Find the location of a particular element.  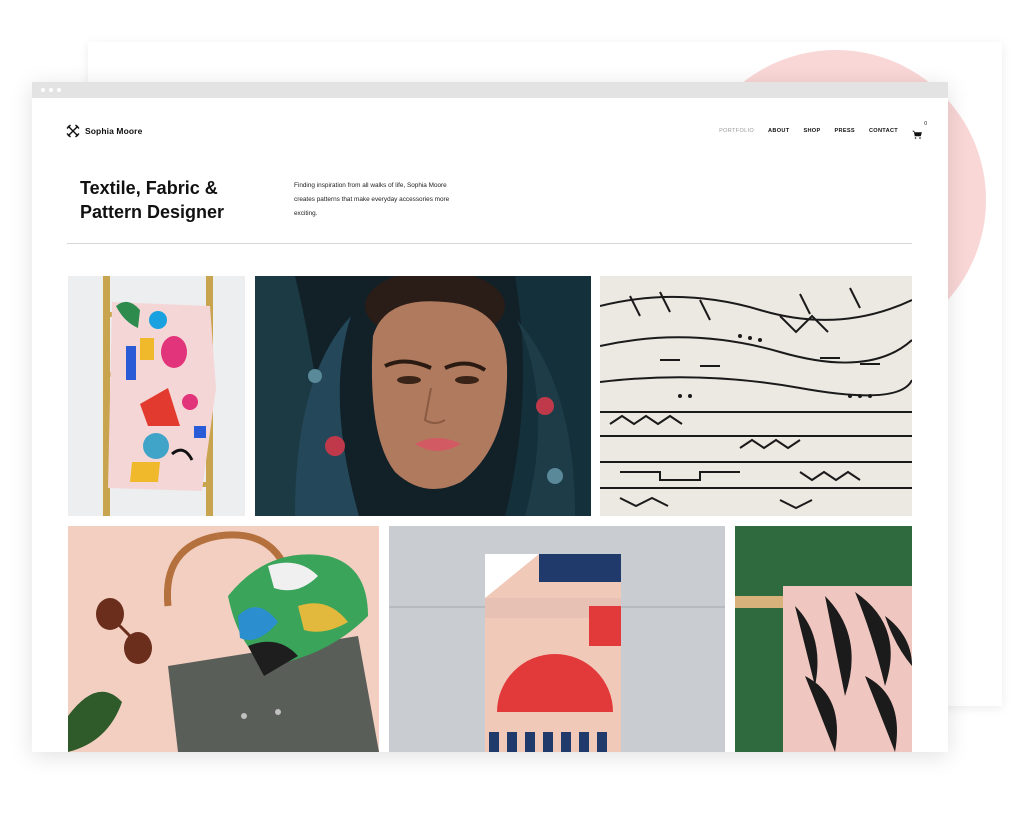

nav-link-press: PRESS is located at coordinates (845, 131).